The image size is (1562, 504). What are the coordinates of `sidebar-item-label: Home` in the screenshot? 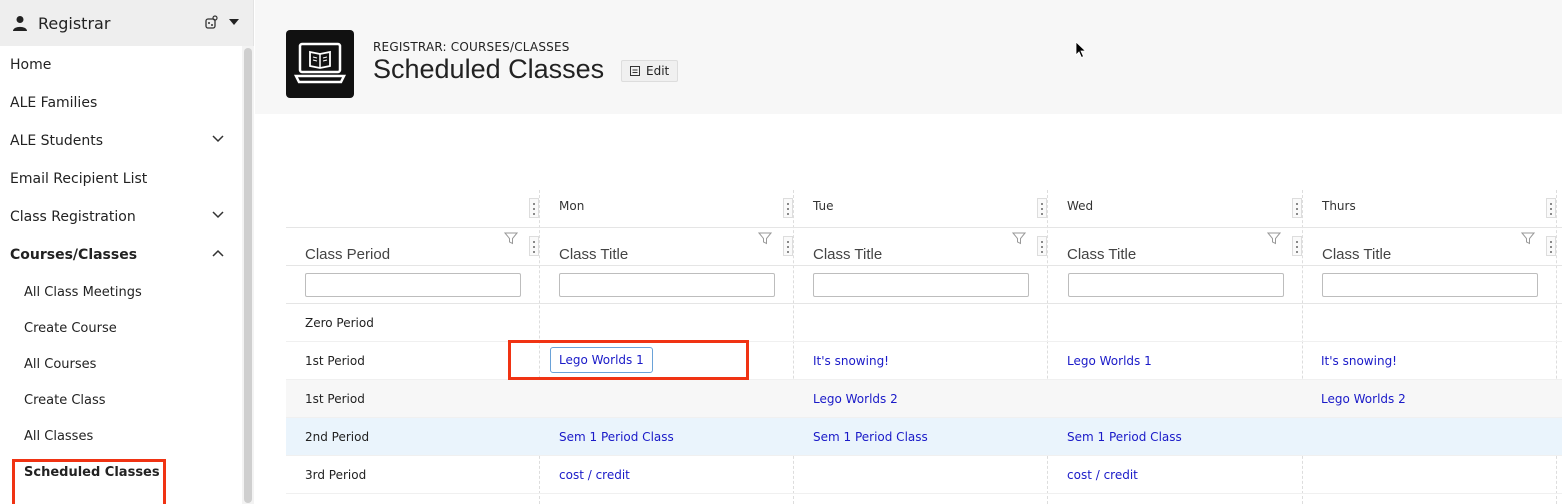 It's located at (31, 65).